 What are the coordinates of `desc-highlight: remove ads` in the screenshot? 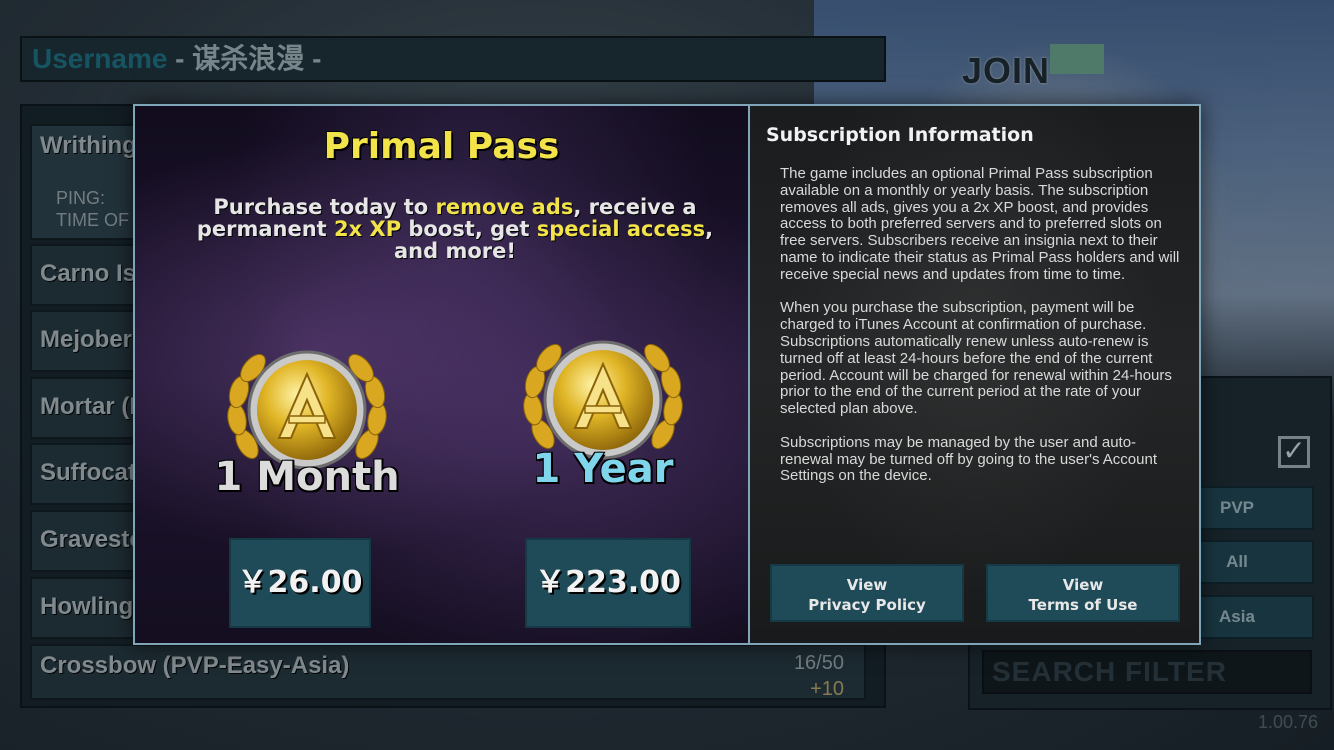 It's located at (504, 207).